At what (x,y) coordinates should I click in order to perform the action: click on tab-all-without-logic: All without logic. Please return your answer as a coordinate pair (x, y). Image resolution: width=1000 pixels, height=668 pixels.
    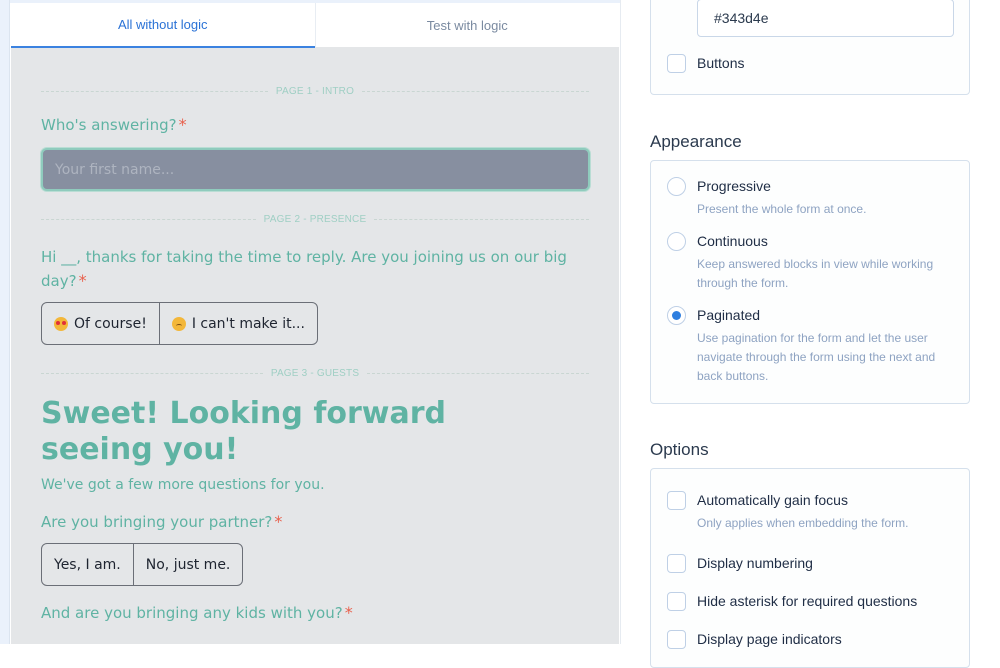
    Looking at the image, I should click on (163, 25).